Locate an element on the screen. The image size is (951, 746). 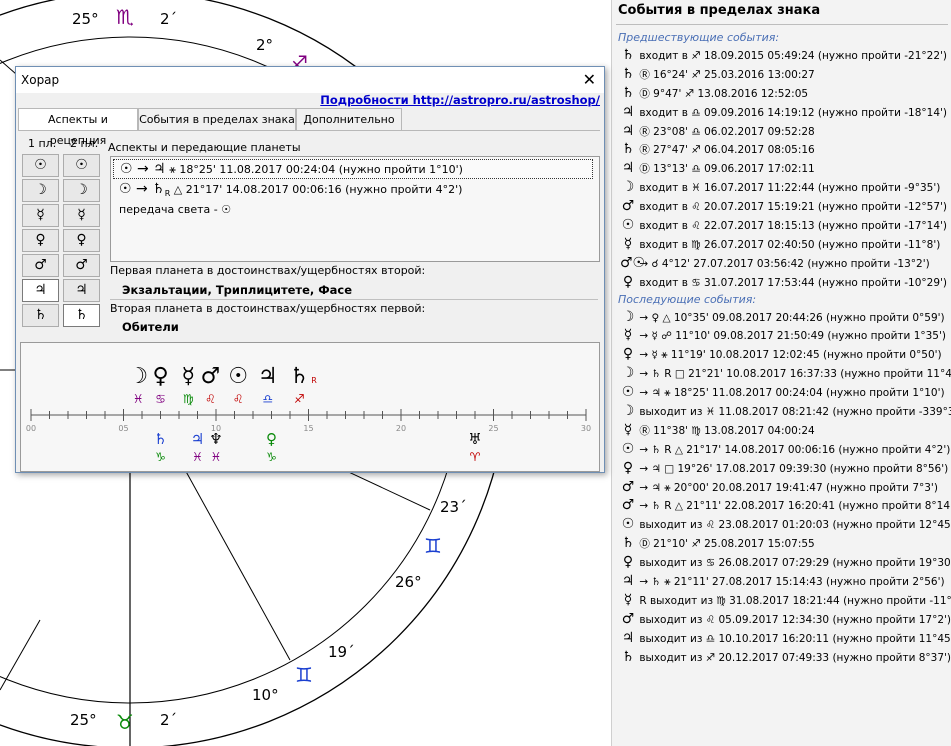
house-line is located at coordinates (20, 655).